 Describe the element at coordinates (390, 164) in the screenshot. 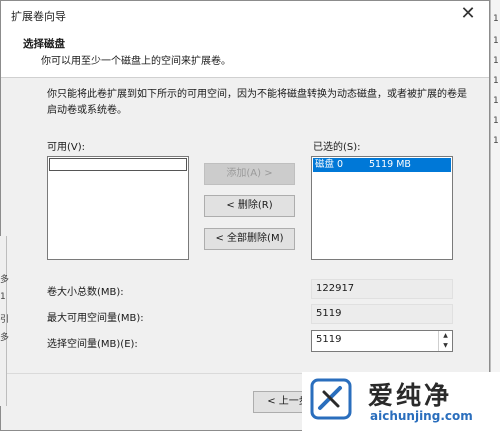

I see `disk-size: 5119 MB` at that location.